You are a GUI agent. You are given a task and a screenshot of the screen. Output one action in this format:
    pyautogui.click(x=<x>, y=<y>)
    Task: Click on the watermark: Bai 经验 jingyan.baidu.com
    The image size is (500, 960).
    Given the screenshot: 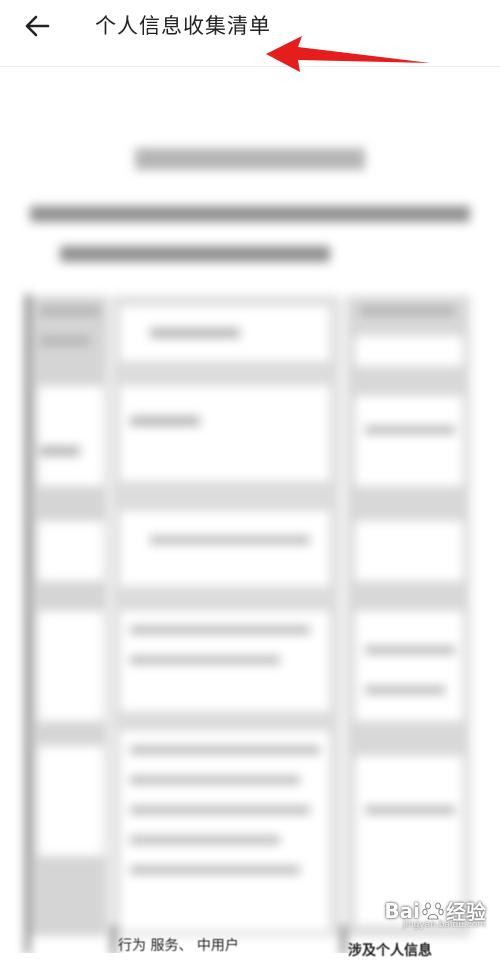 What is the action you would take?
    pyautogui.click(x=435, y=913)
    